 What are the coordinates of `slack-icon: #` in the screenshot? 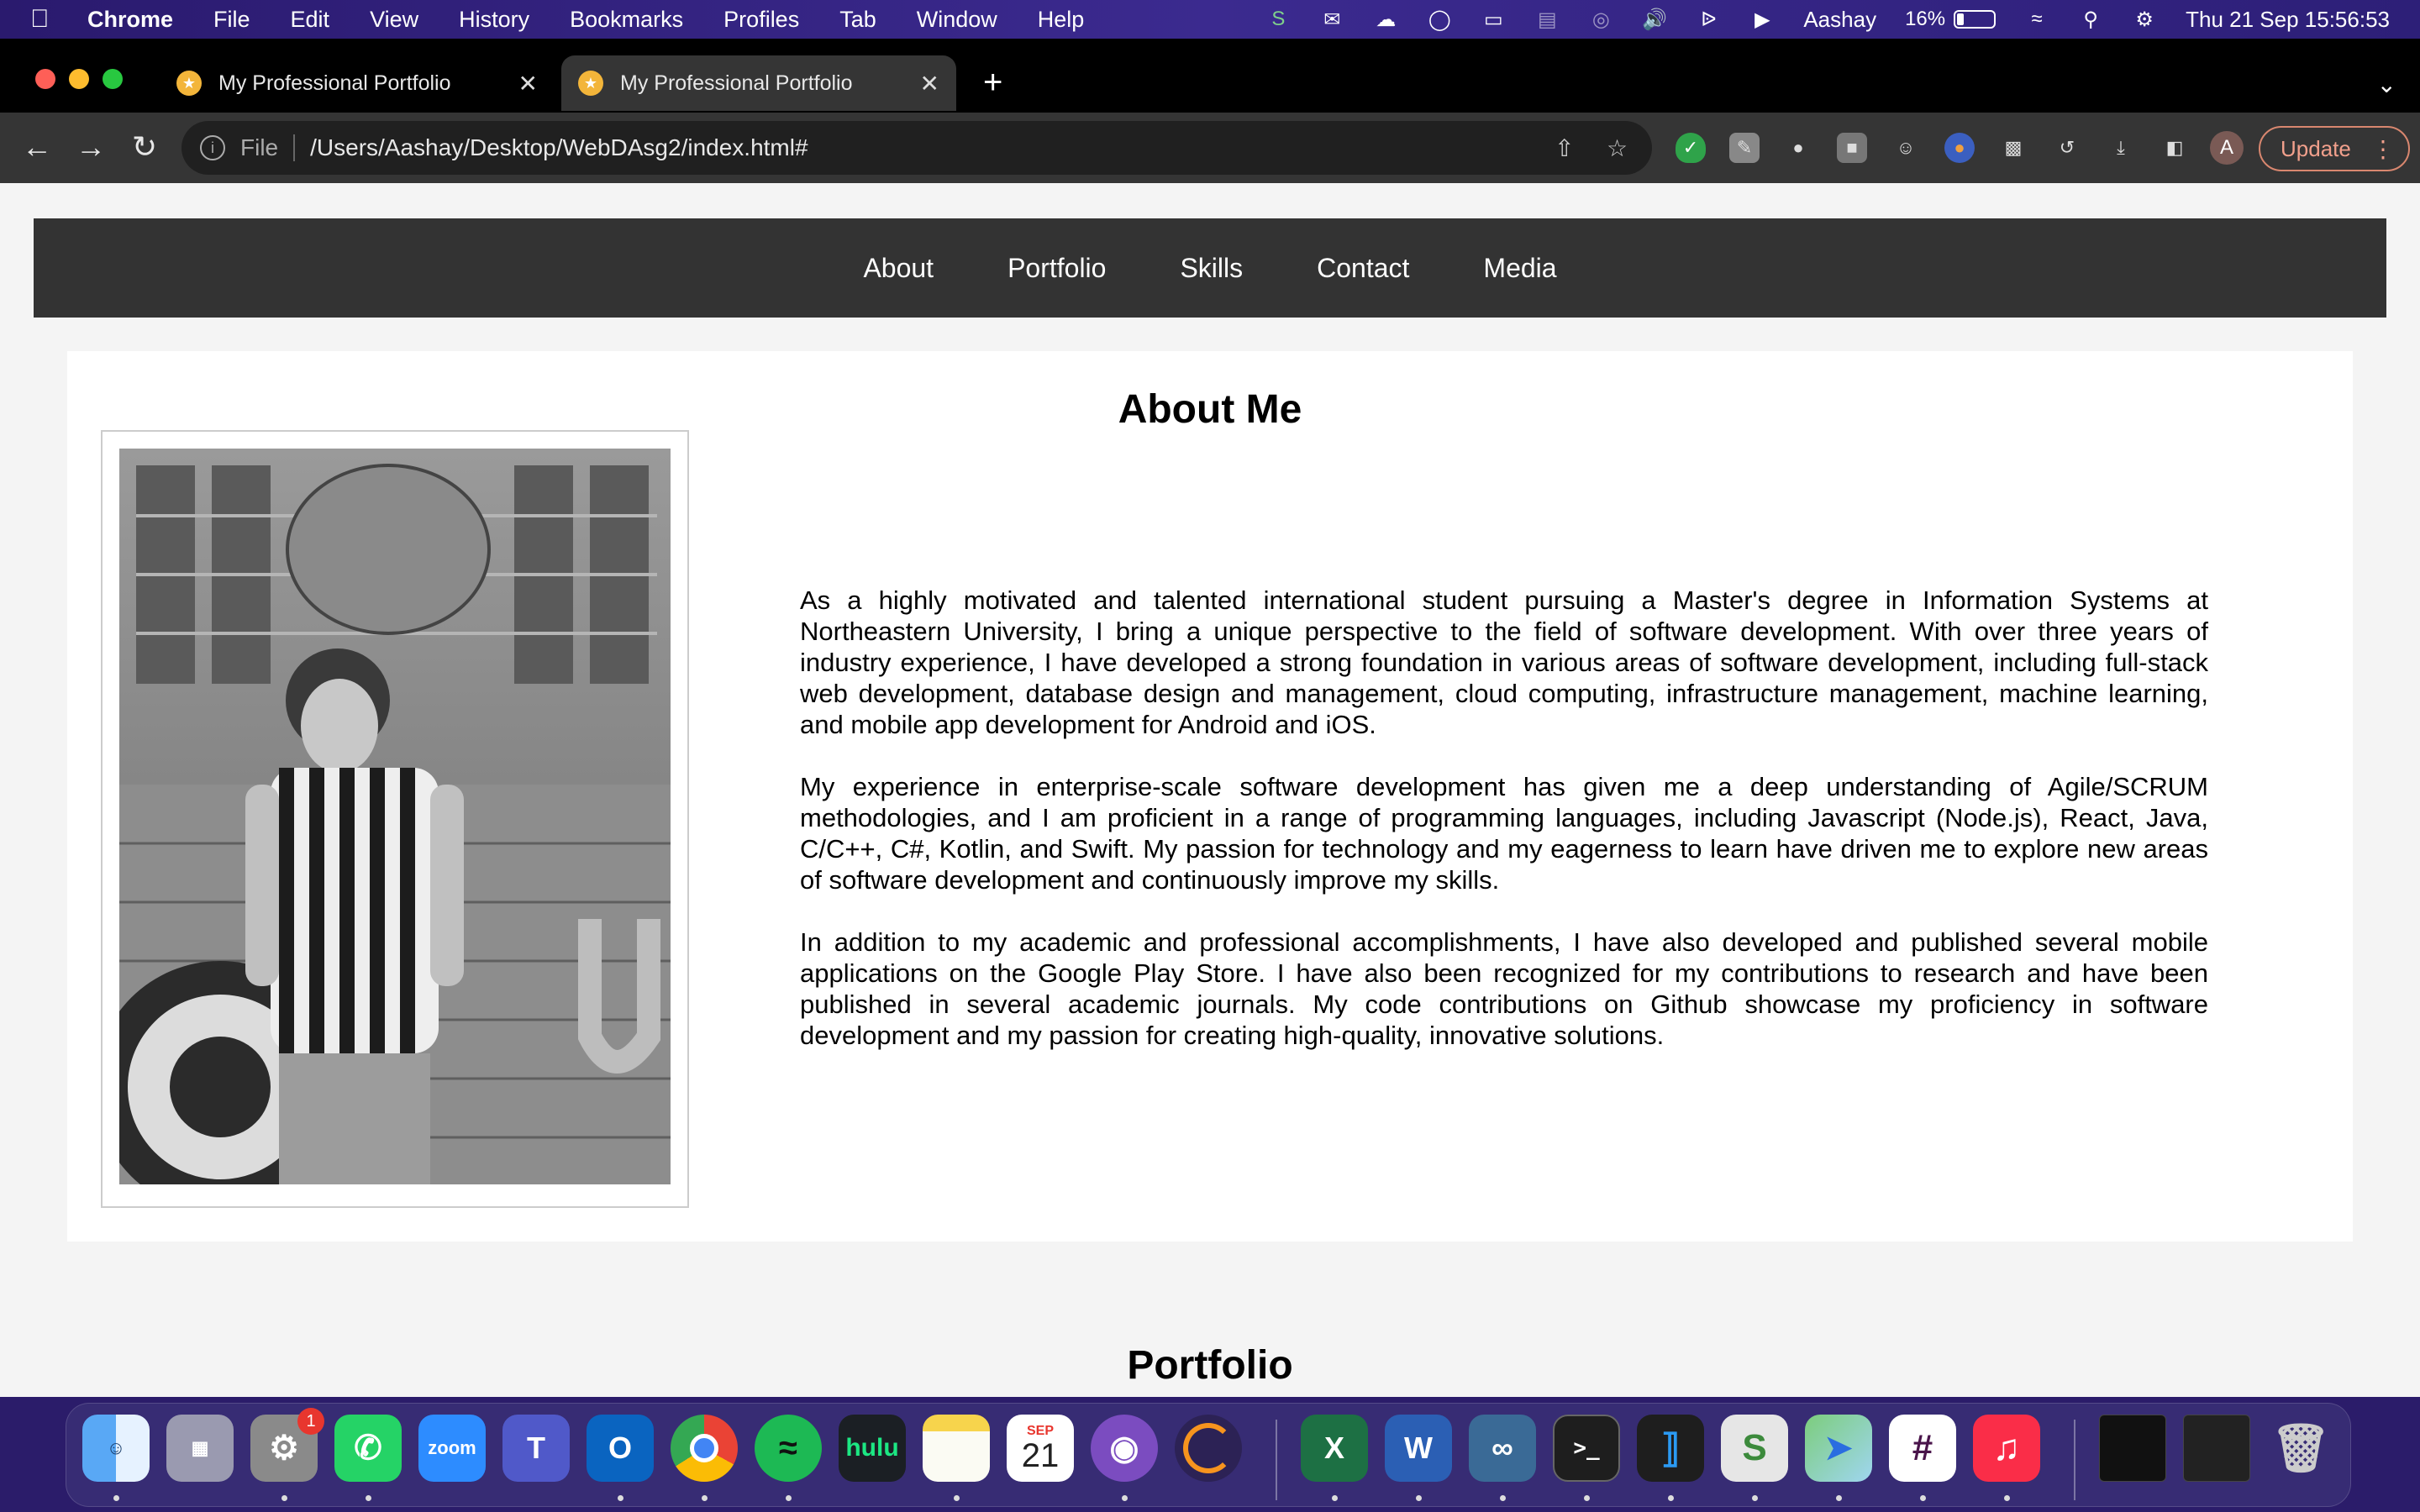 It's located at (1922, 1448).